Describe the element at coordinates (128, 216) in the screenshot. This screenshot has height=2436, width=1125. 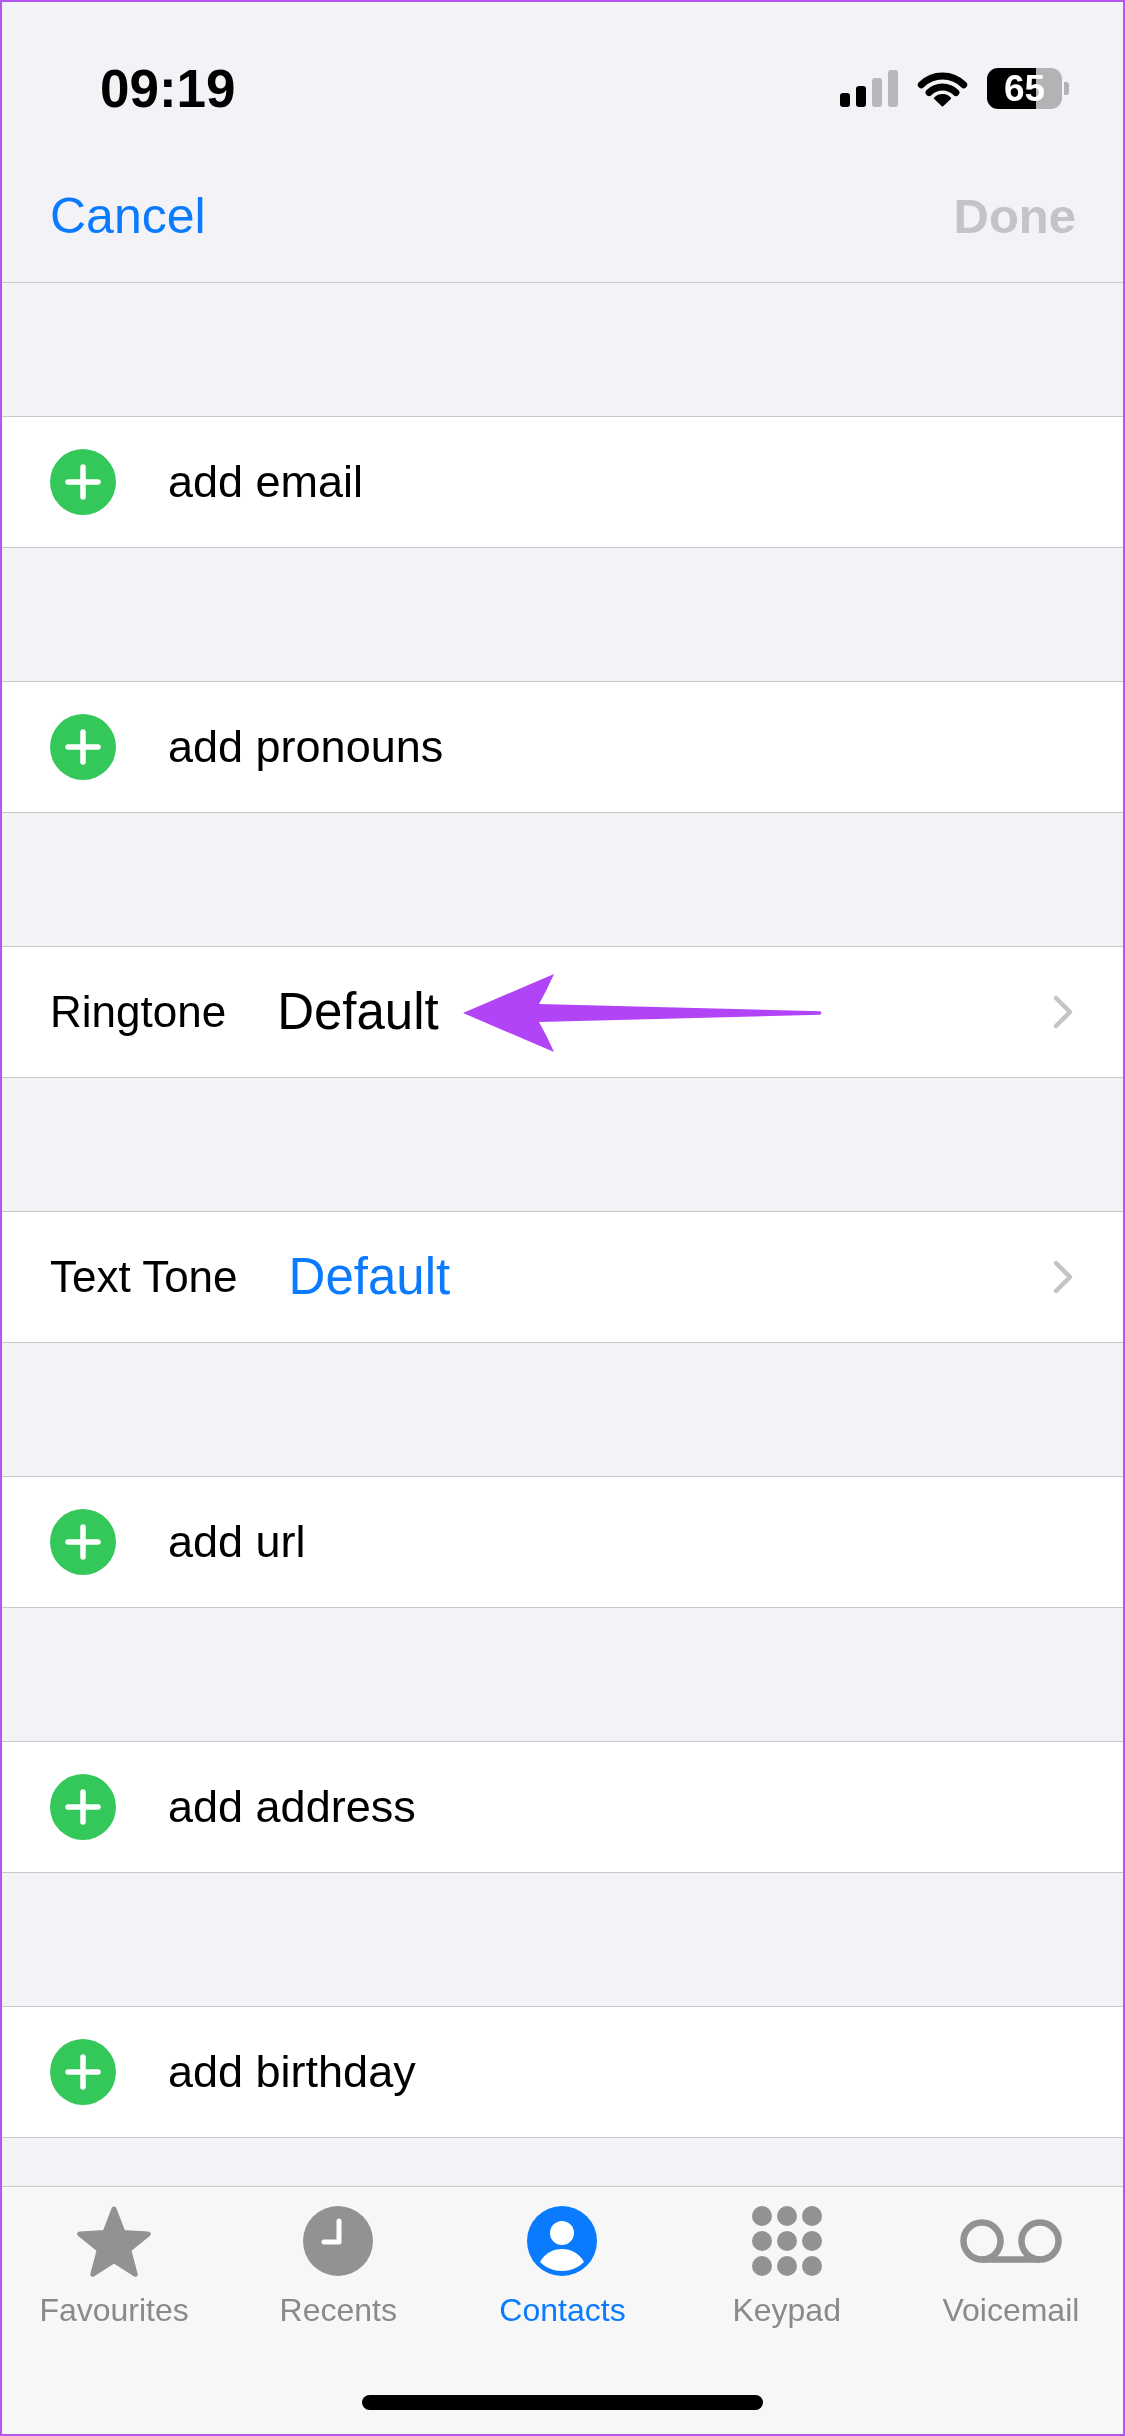
I see `cancel-button: Cancel` at that location.